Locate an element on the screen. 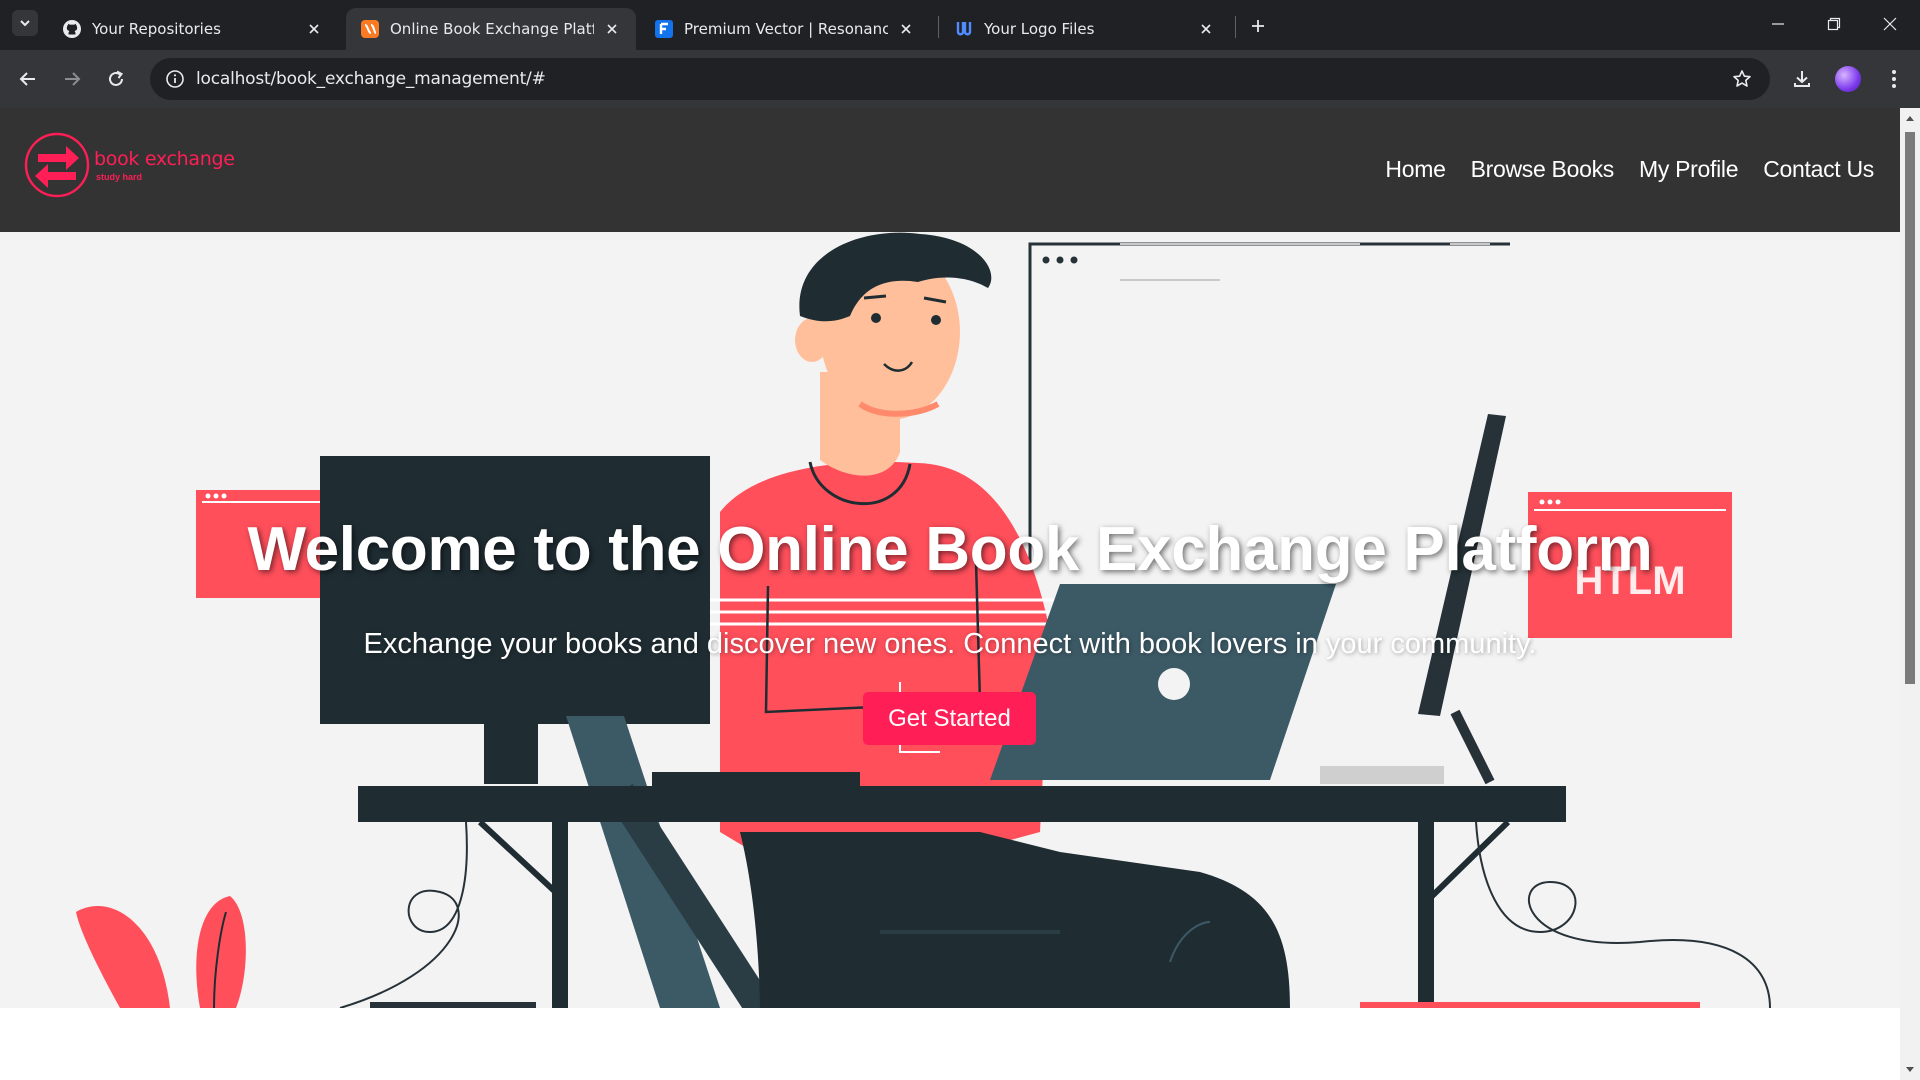 This screenshot has width=1920, height=1080. new-tab-button is located at coordinates (1258, 26).